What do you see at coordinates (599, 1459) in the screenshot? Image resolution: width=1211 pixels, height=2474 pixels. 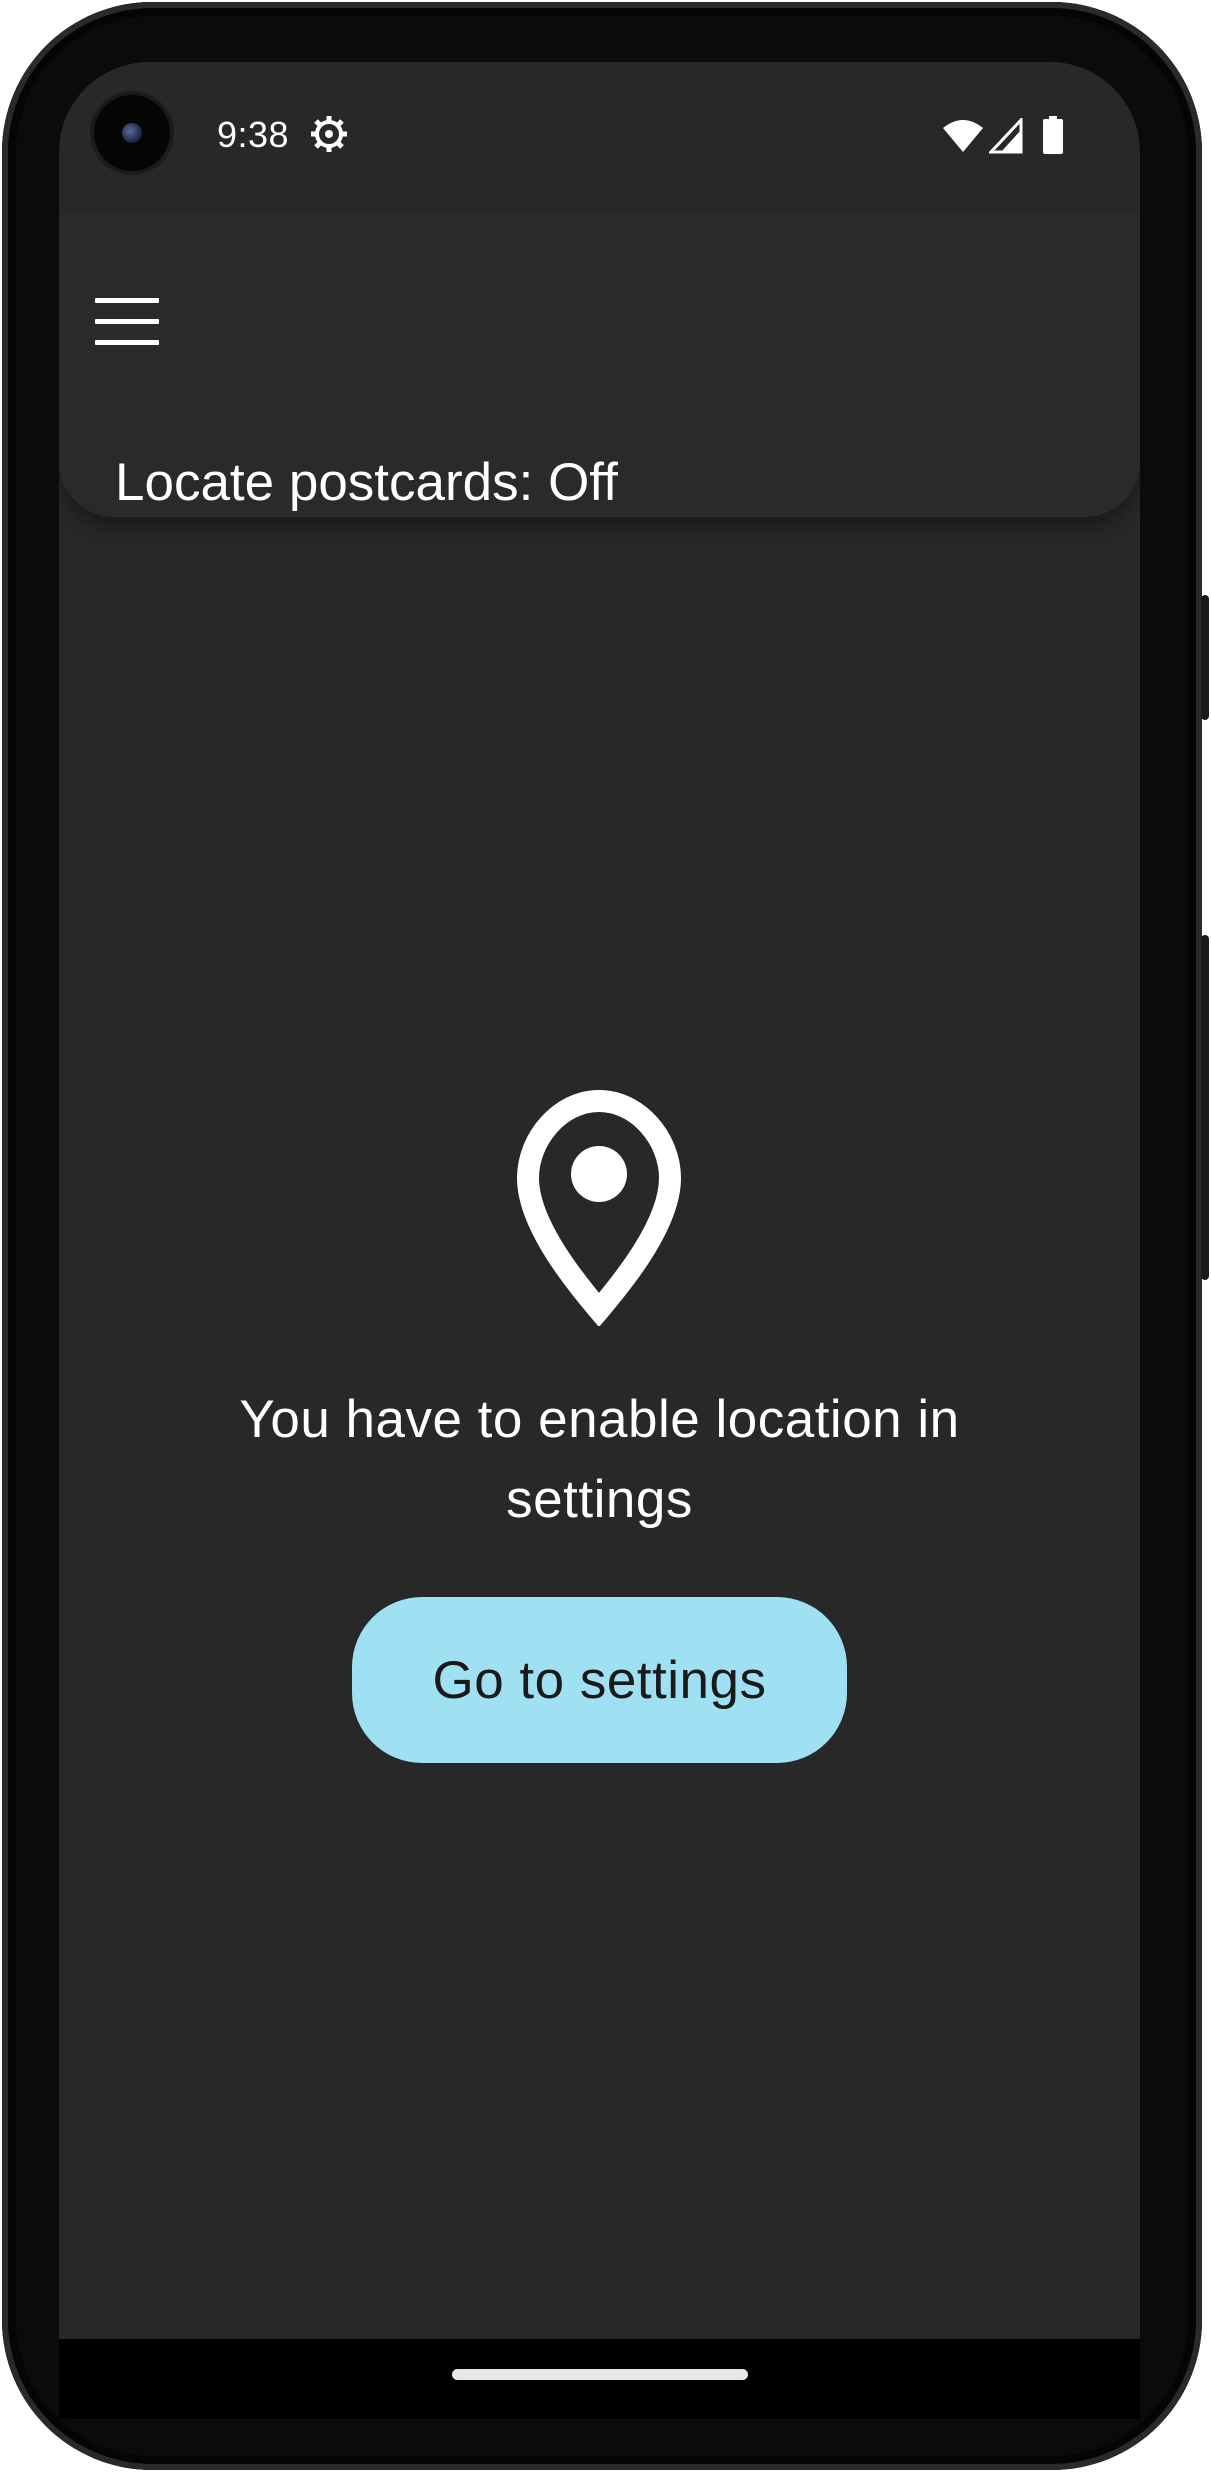 I see `location-message: You have to enable location in settings` at bounding box center [599, 1459].